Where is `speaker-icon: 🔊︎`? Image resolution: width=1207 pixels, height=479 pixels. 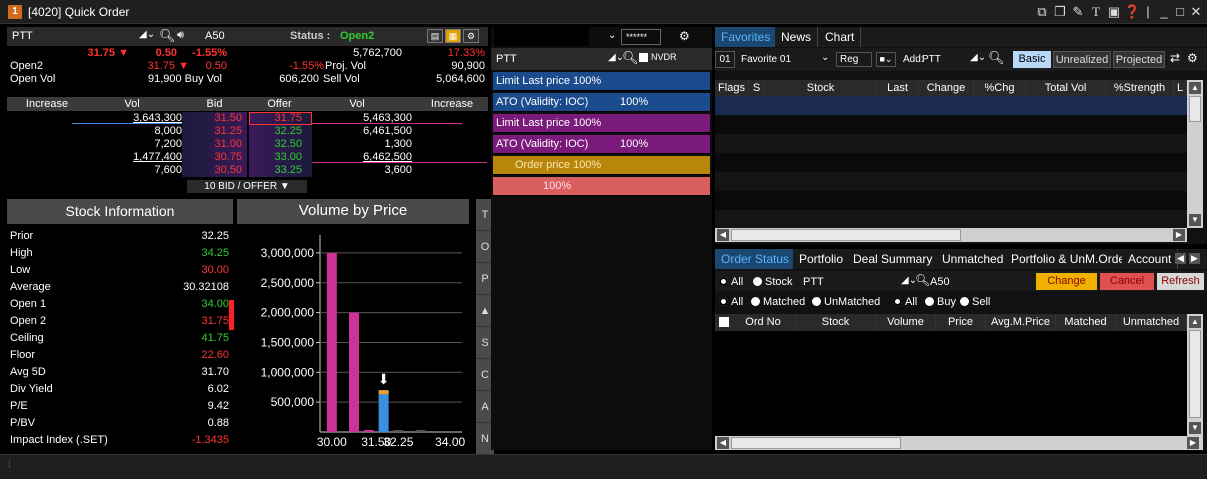 speaker-icon: 🔊︎ is located at coordinates (180, 35).